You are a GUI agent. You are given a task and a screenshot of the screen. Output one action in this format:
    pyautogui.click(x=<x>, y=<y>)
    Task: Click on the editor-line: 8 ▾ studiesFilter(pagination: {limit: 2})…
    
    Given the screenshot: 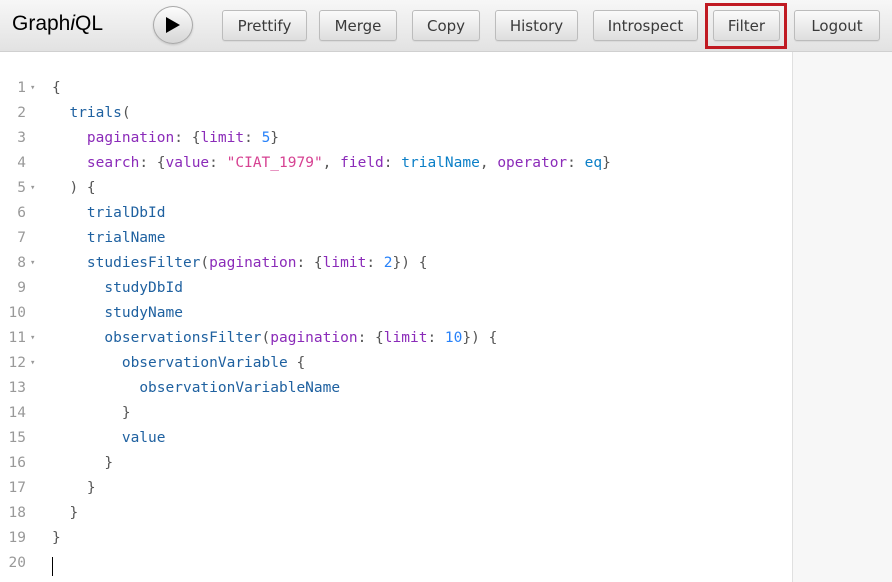 What is the action you would take?
    pyautogui.click(x=390, y=263)
    